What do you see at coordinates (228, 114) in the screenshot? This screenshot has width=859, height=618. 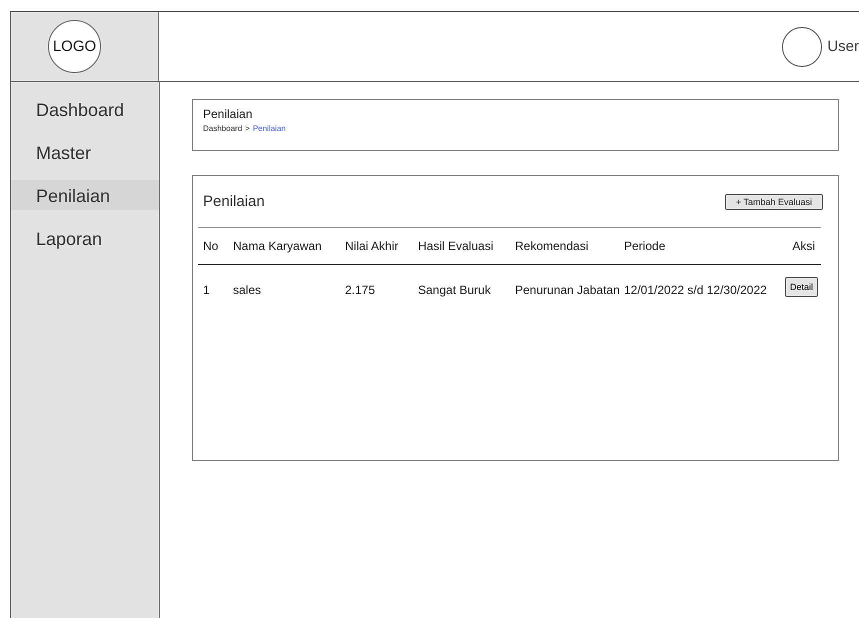 I see `page-title: Penilaian` at bounding box center [228, 114].